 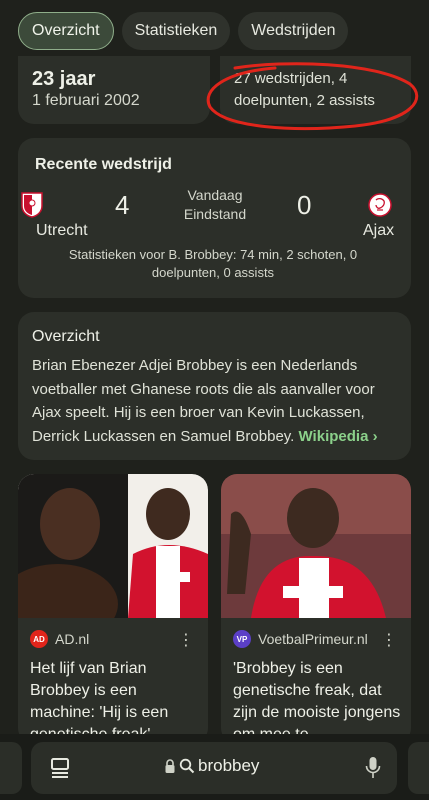 I want to click on match-date: Vandaag, so click(x=215, y=195).